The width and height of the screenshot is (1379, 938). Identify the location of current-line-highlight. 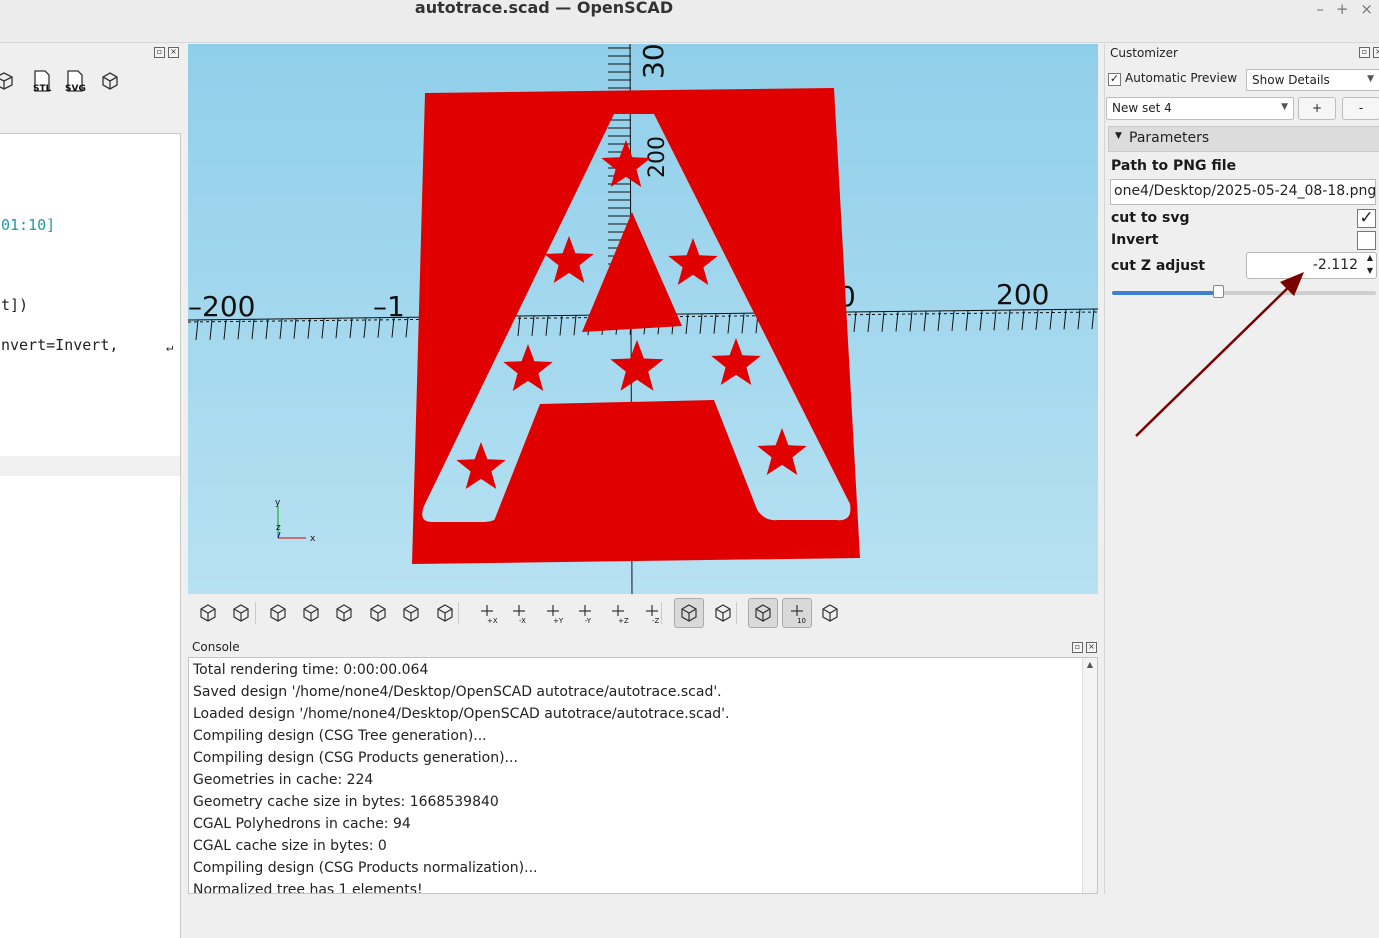
(90, 466).